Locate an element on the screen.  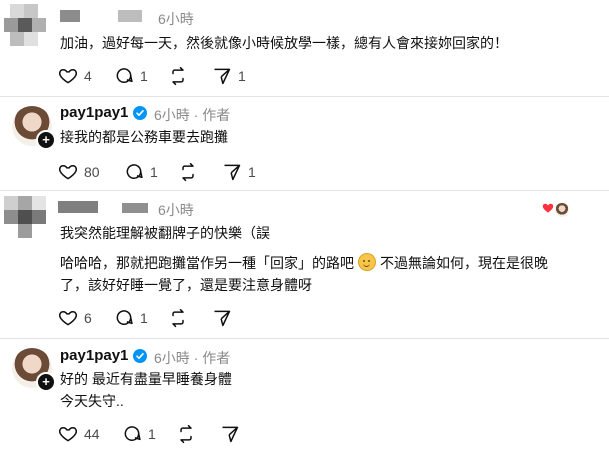
liked-by-author-badge is located at coordinates (555, 210).